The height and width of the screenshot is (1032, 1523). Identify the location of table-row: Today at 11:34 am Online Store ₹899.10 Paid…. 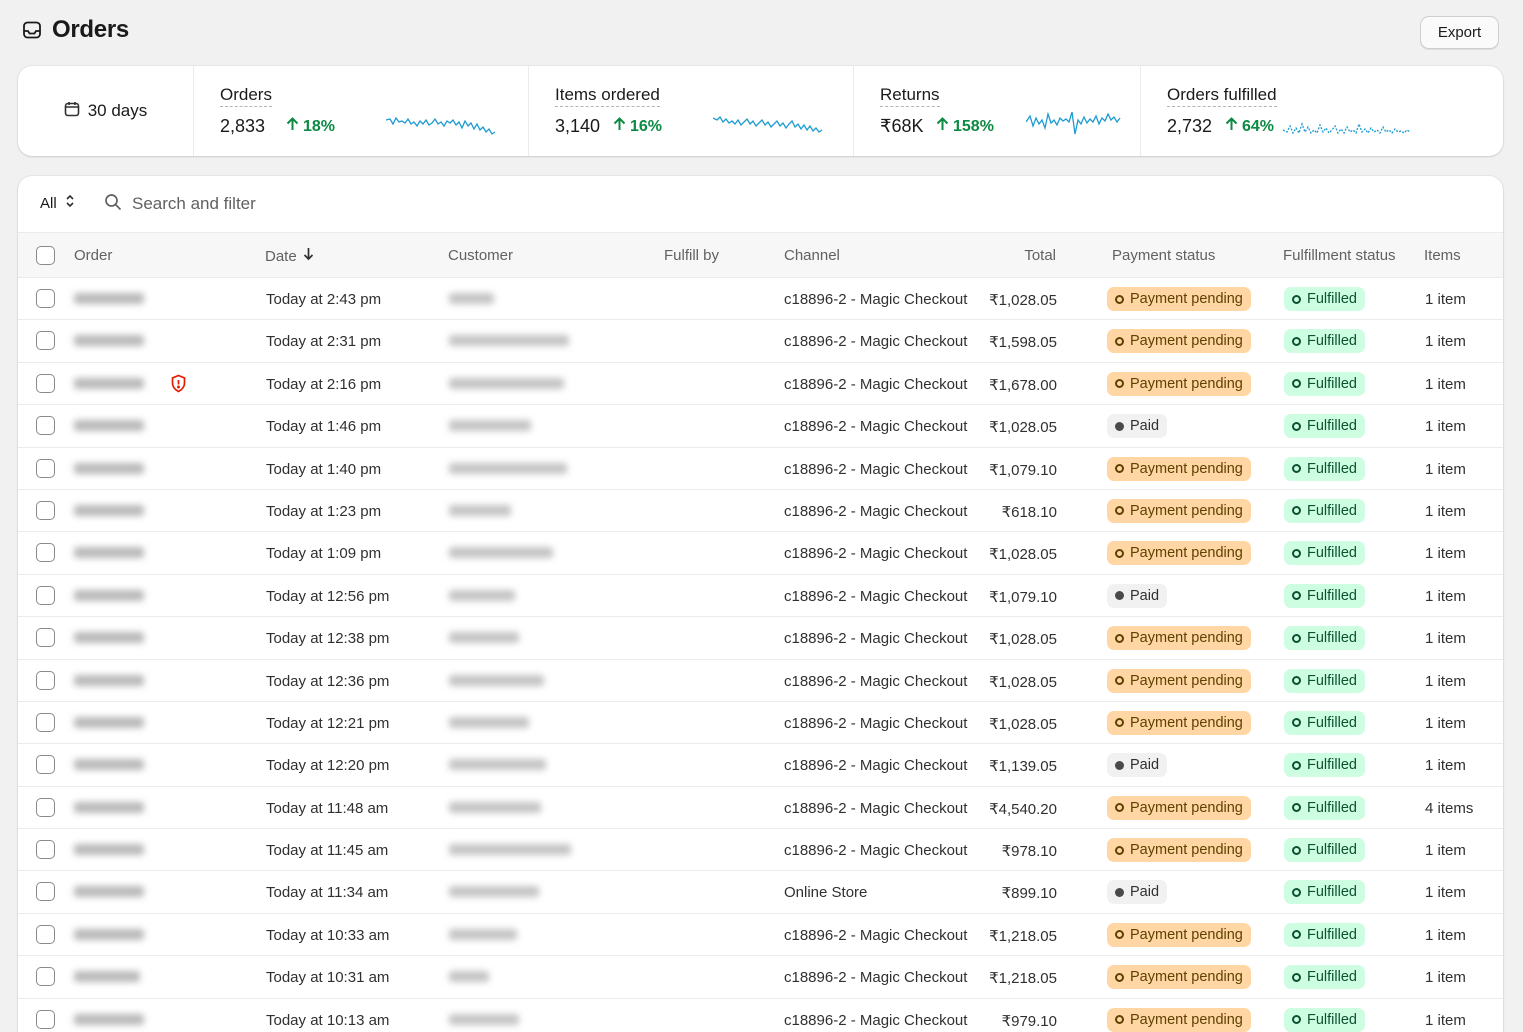
(760, 892).